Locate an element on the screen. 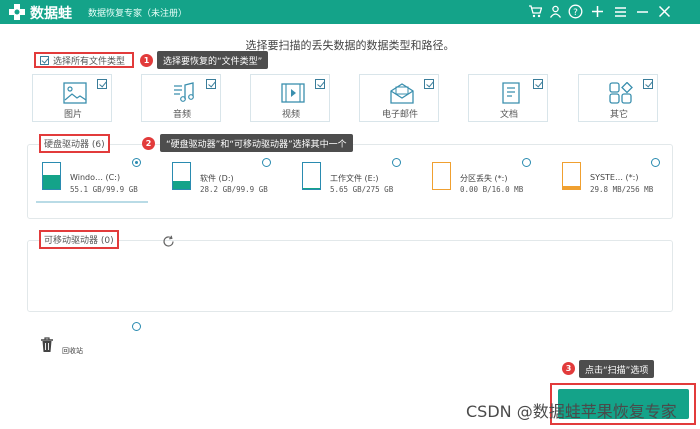  close-icon is located at coordinates (664, 11).